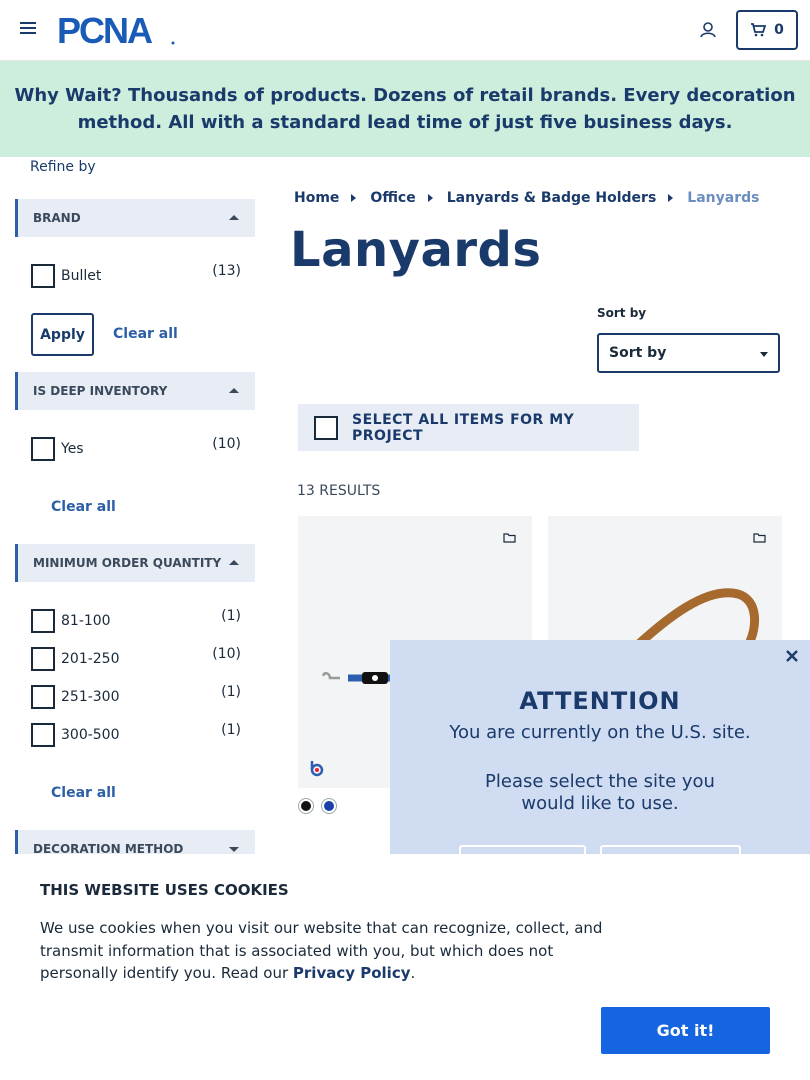 Image resolution: width=810 pixels, height=1080 pixels. What do you see at coordinates (137, 621) in the screenshot?
I see `facet-option-81-100: 81-100 (1)` at bounding box center [137, 621].